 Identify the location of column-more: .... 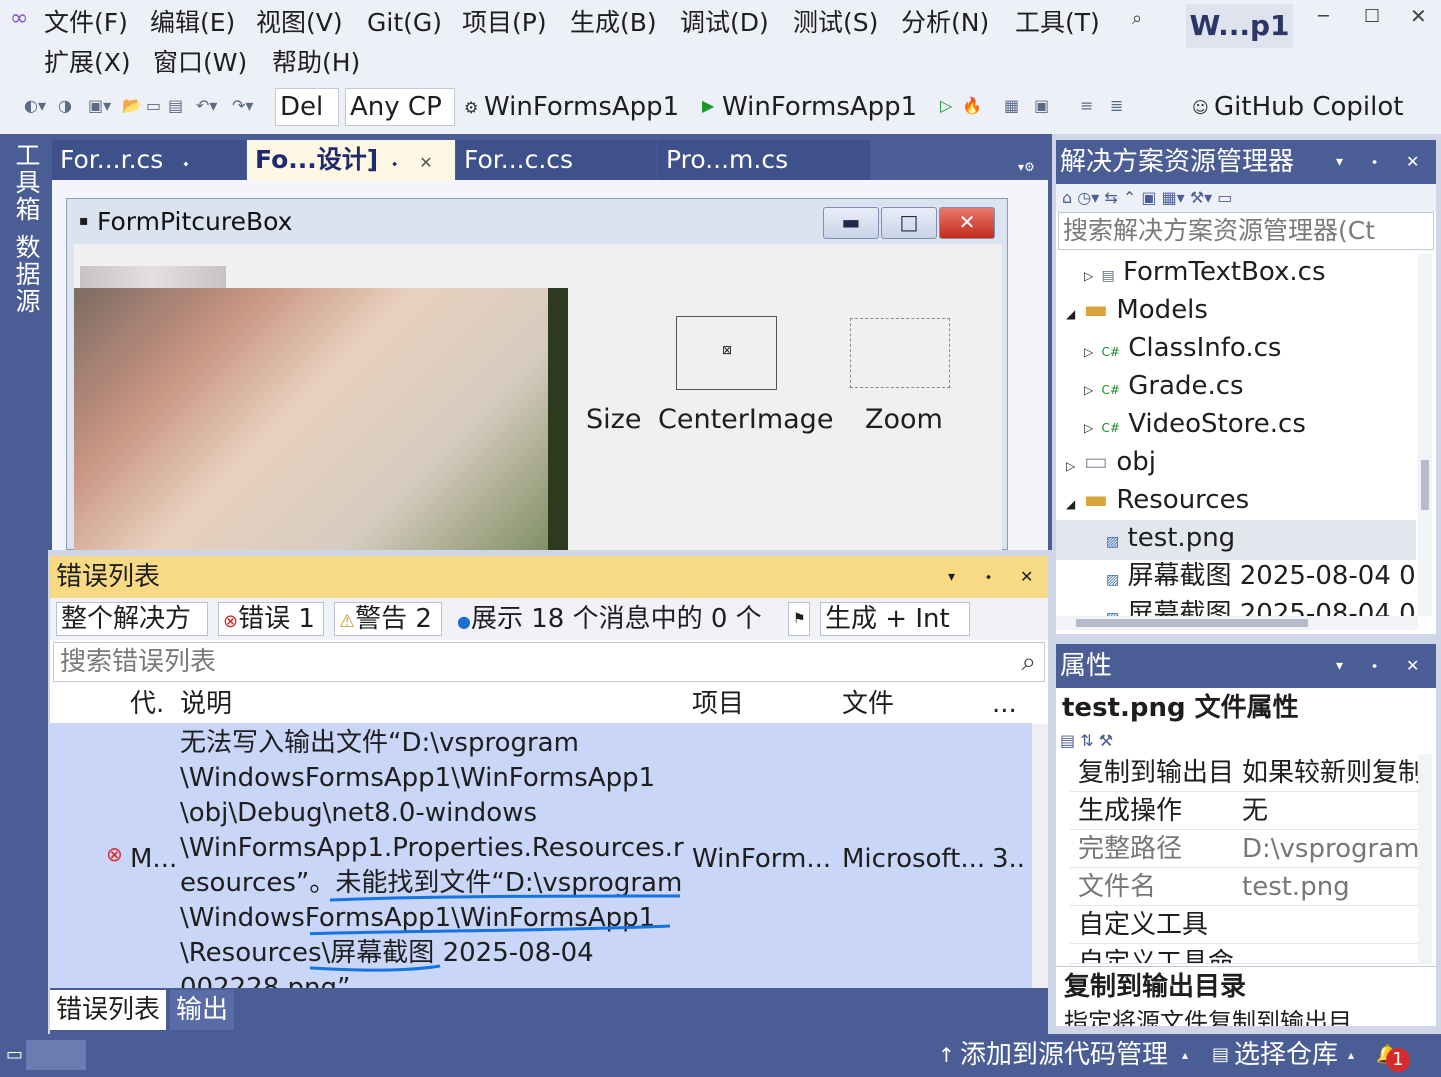
(1004, 704).